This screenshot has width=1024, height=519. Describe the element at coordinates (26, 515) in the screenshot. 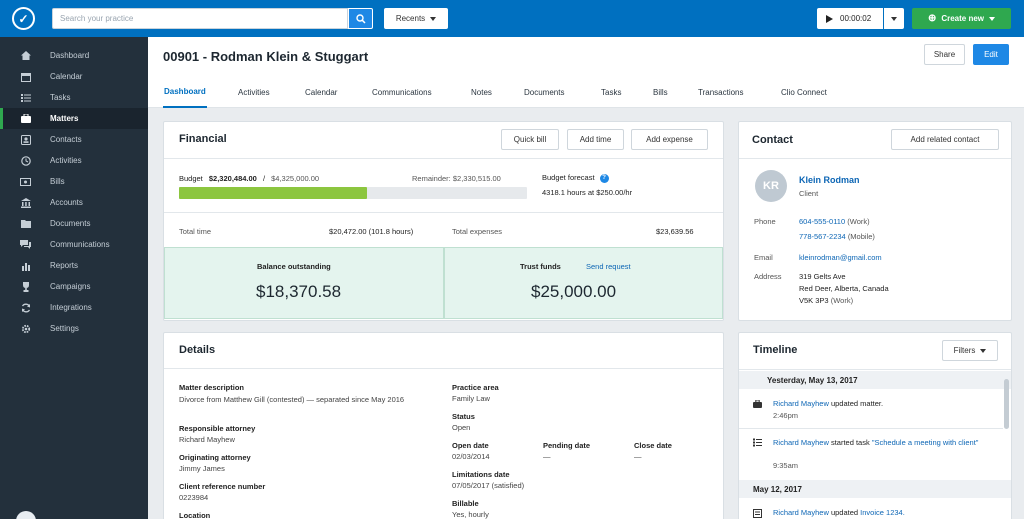

I see `help-button` at that location.